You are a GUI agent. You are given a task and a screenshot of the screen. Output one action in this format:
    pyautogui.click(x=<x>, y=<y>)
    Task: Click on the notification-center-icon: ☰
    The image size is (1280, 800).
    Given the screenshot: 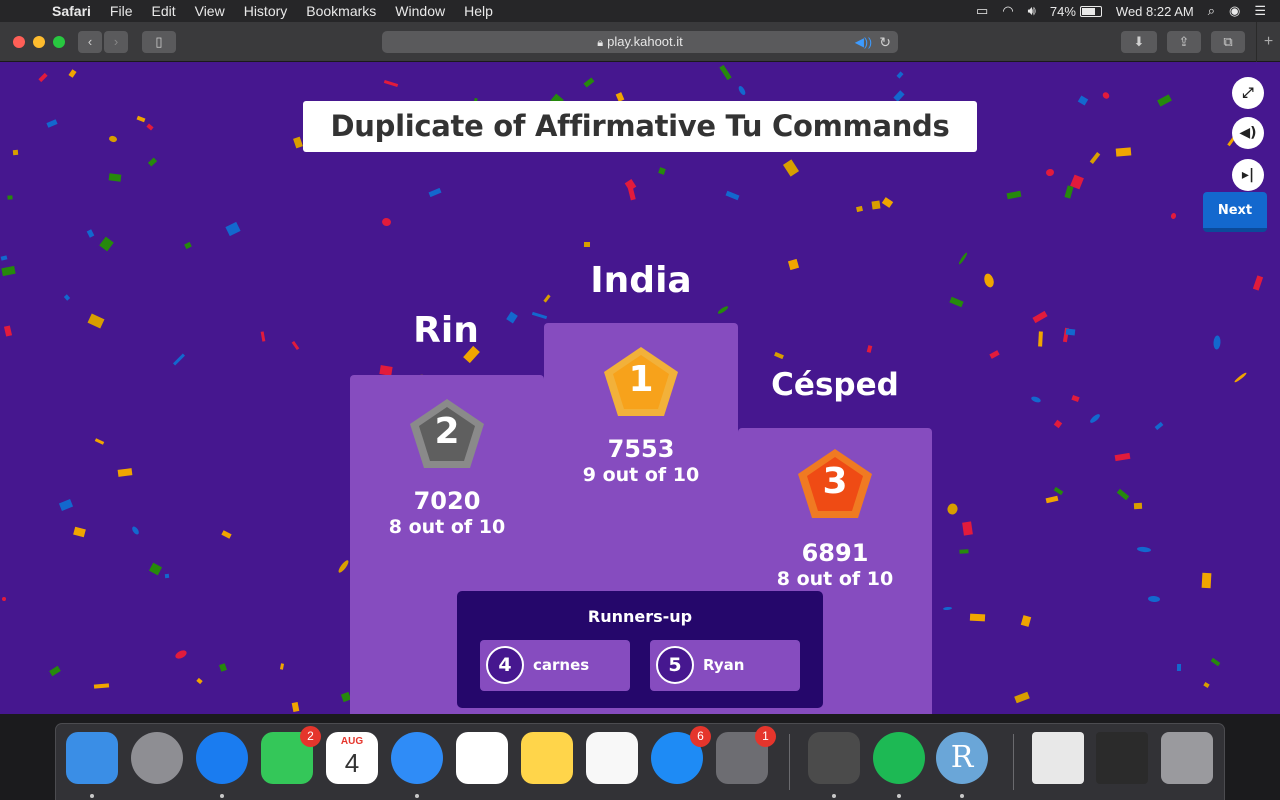 What is the action you would take?
    pyautogui.click(x=1260, y=11)
    